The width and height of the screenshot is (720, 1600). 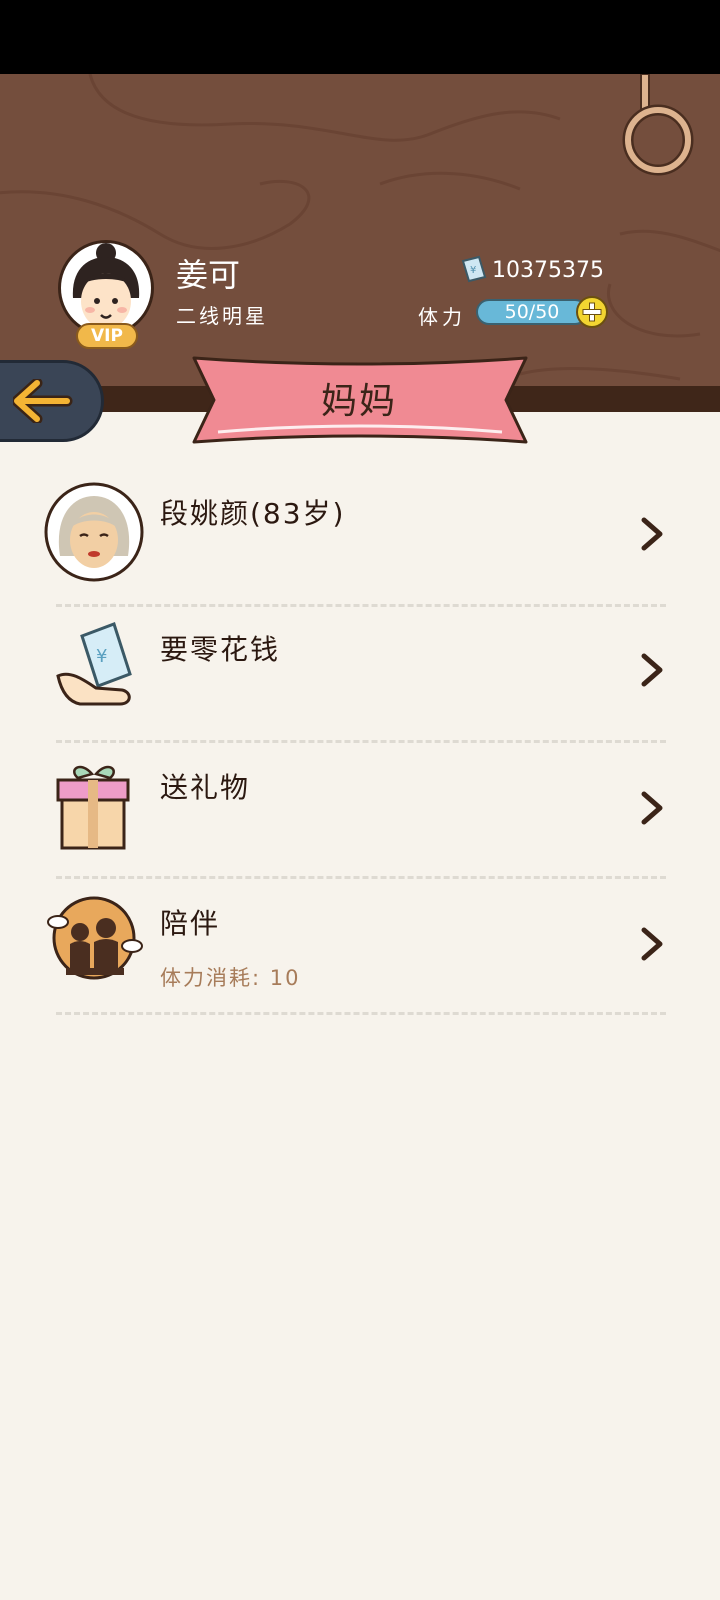 I want to click on ask-pocket-money-label: 要零花钱, so click(x=220, y=649).